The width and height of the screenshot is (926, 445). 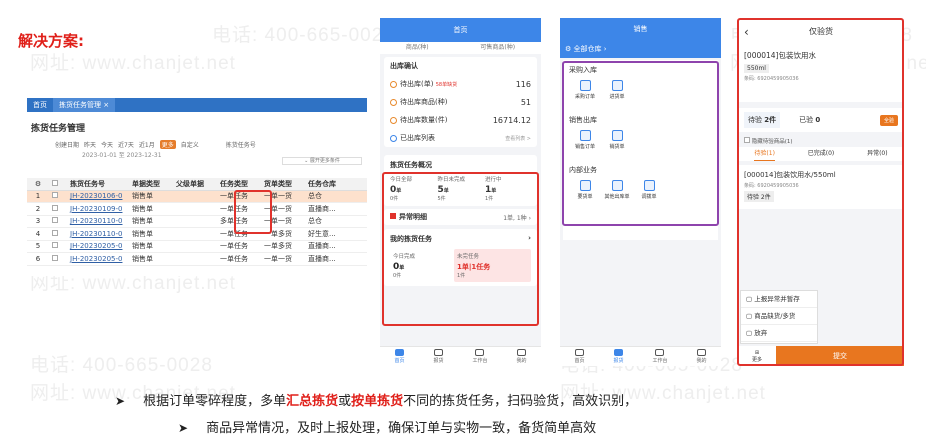 What do you see at coordinates (411, 165) in the screenshot?
I see `pick-overview-title: 拣货任务概况` at bounding box center [411, 165].